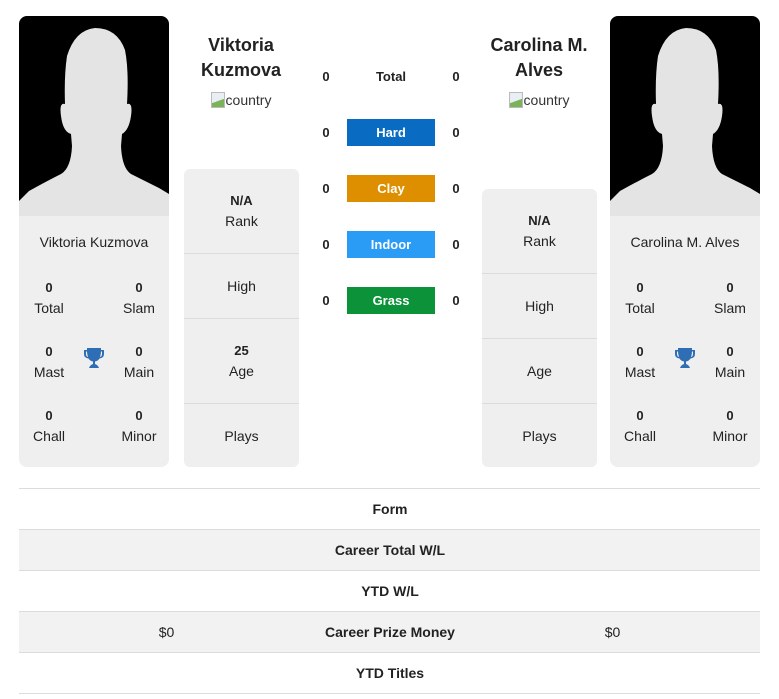  I want to click on stat-label: Form, so click(390, 509).